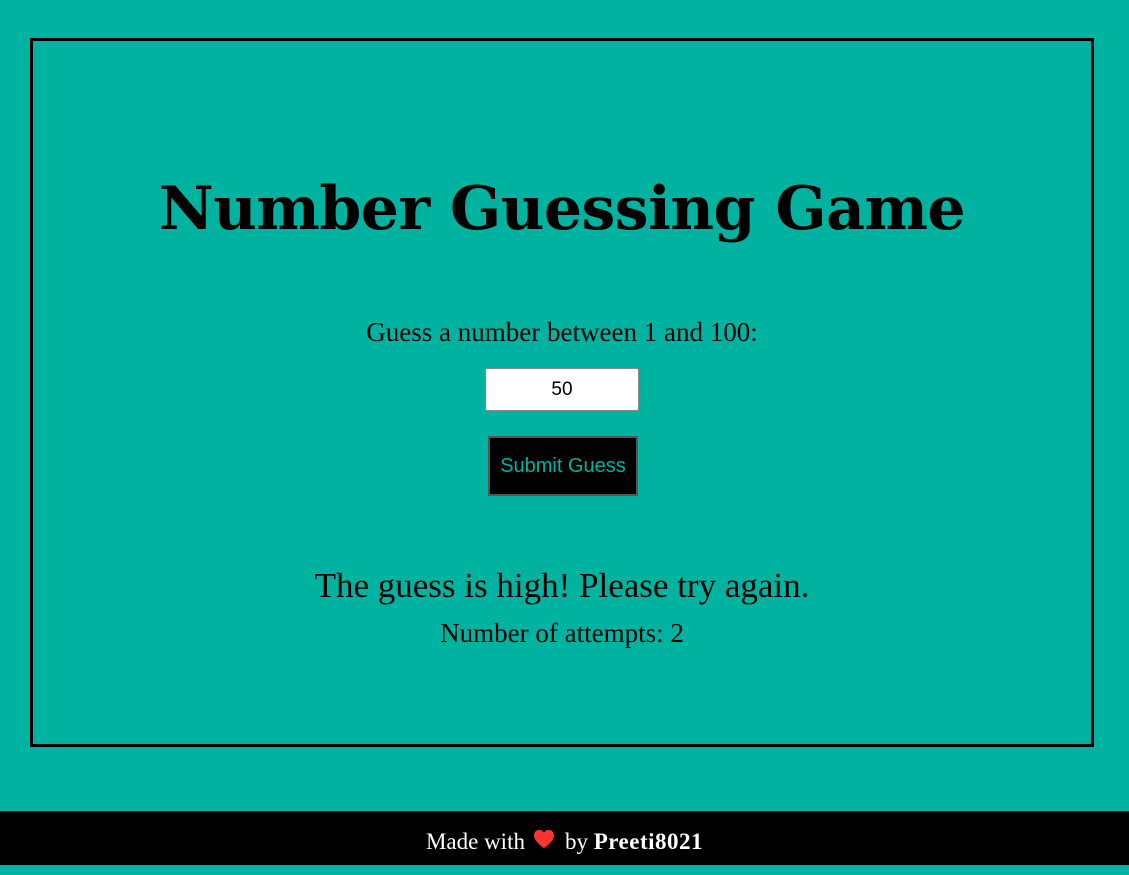 The height and width of the screenshot is (875, 1129). Describe the element at coordinates (562, 332) in the screenshot. I see `guess-prompt: Guess a number between 1 and 100:` at that location.